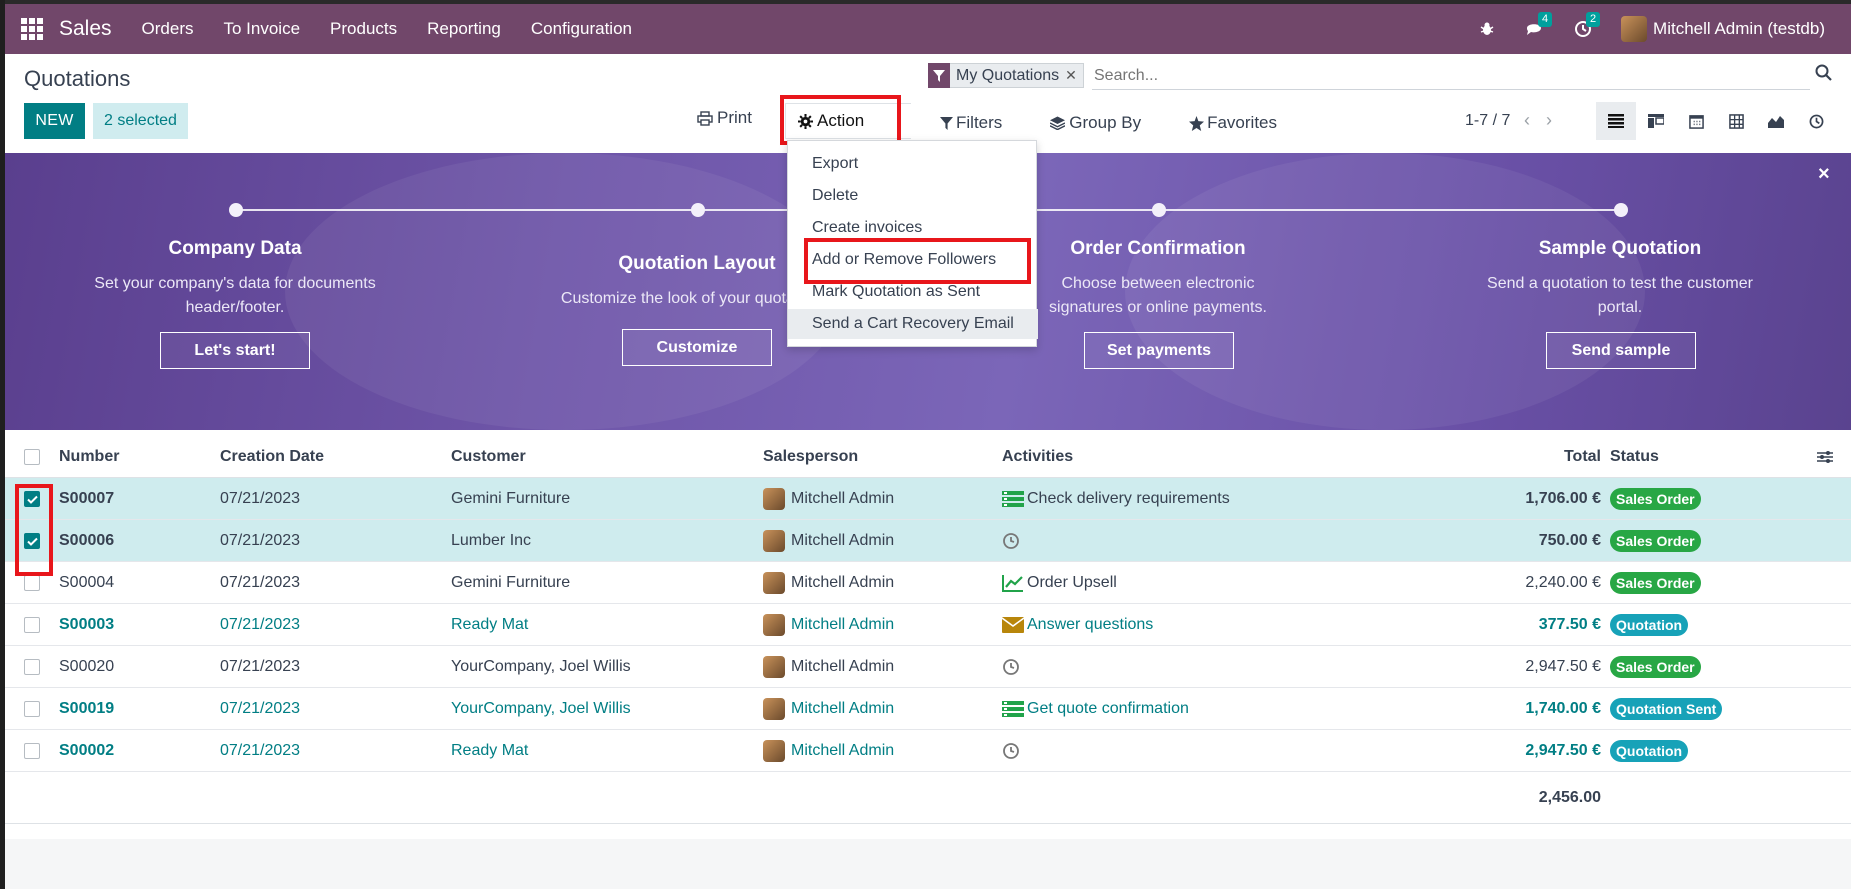  I want to click on header-total: Total, so click(1503, 457).